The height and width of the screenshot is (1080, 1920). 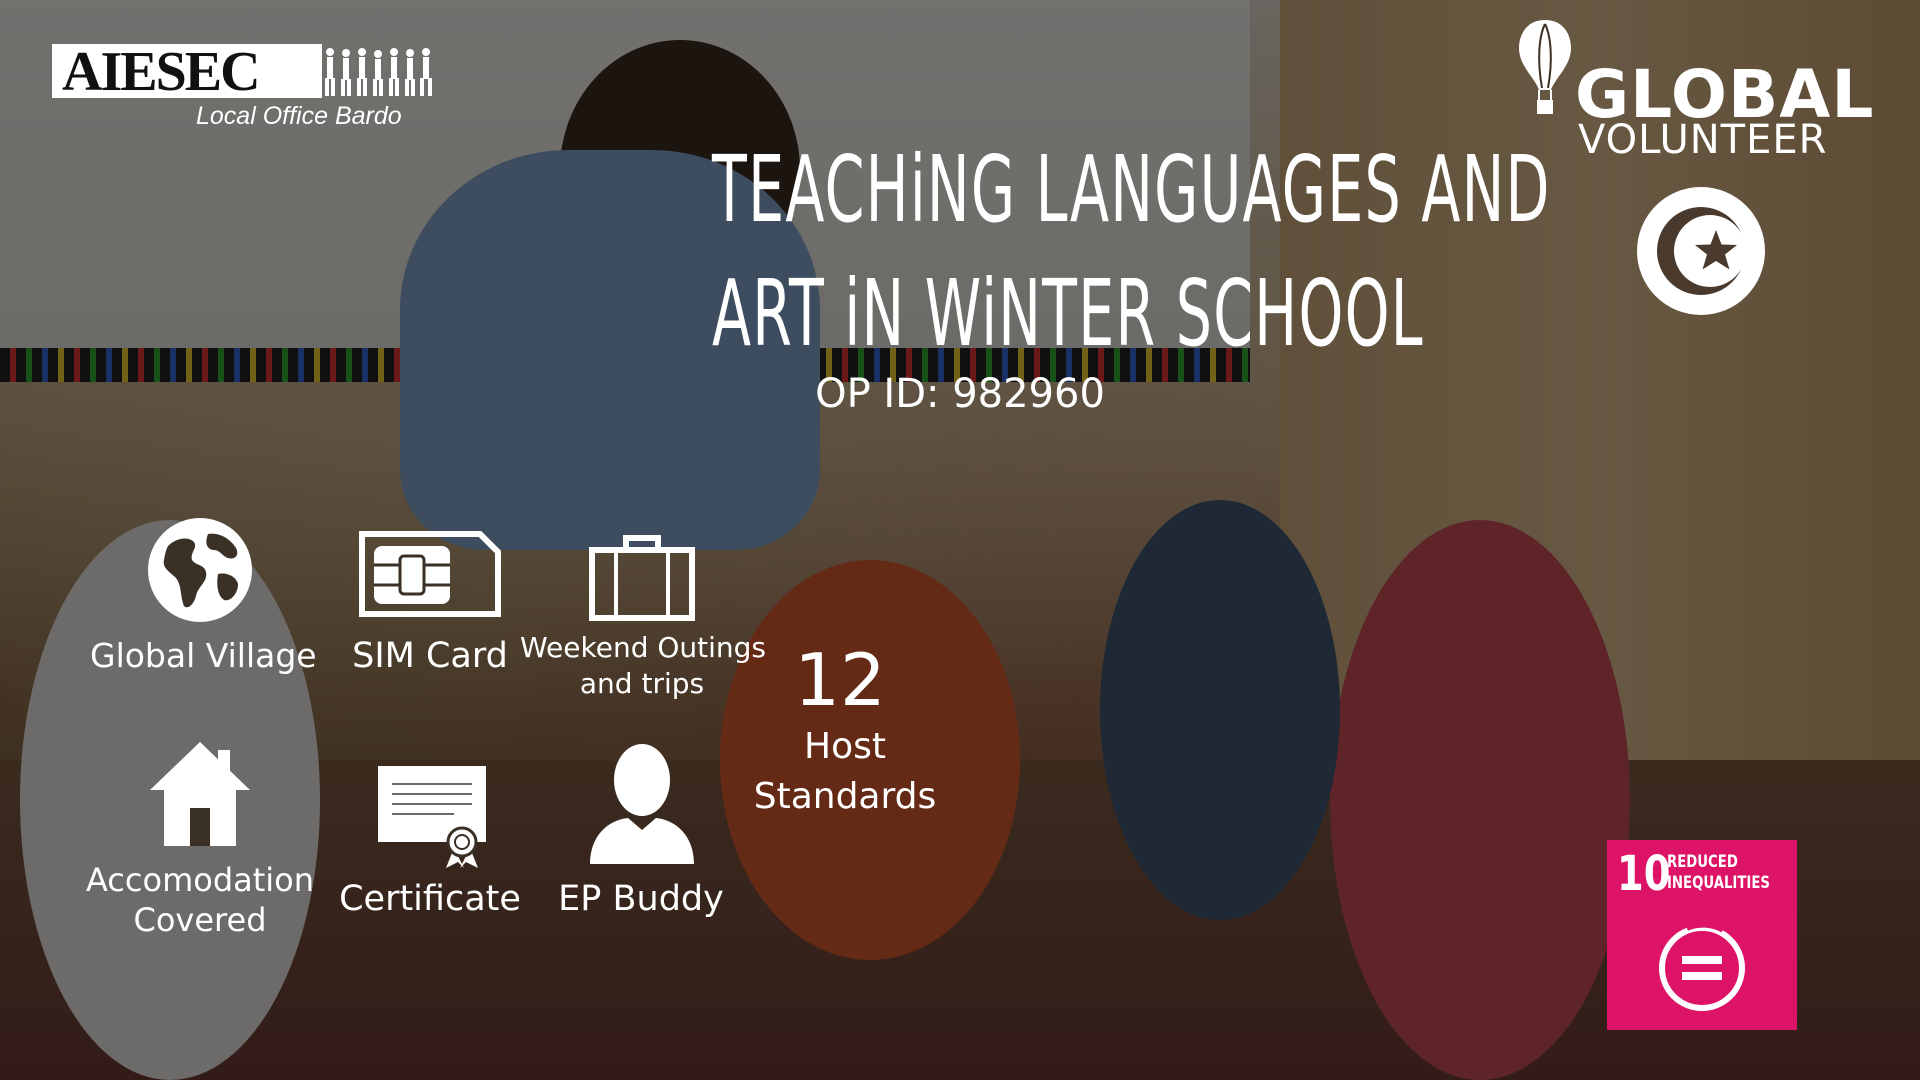 I want to click on sdg-10-badge: 10 REDUCED INEQUALITIES, so click(x=1702, y=935).